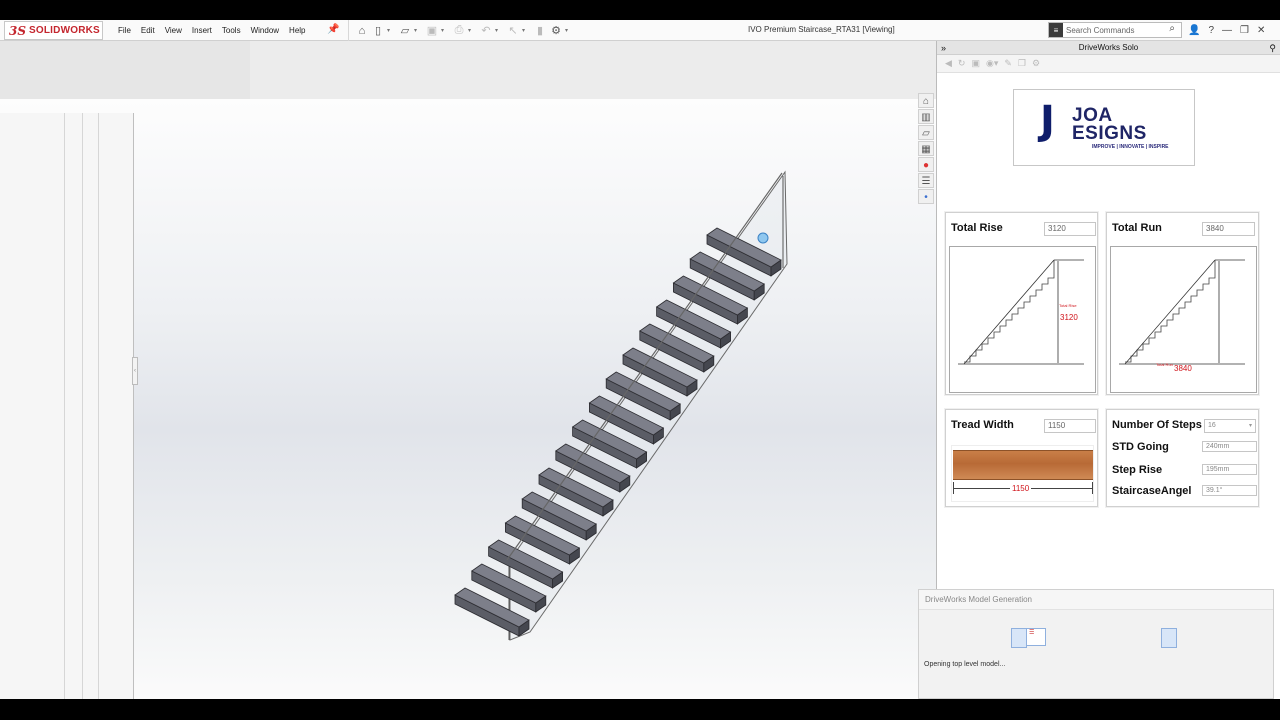 This screenshot has height=720, width=1280. I want to click on logo-tagline: IMPROVE | INNOVATE | INSPIRE, so click(1130, 147).